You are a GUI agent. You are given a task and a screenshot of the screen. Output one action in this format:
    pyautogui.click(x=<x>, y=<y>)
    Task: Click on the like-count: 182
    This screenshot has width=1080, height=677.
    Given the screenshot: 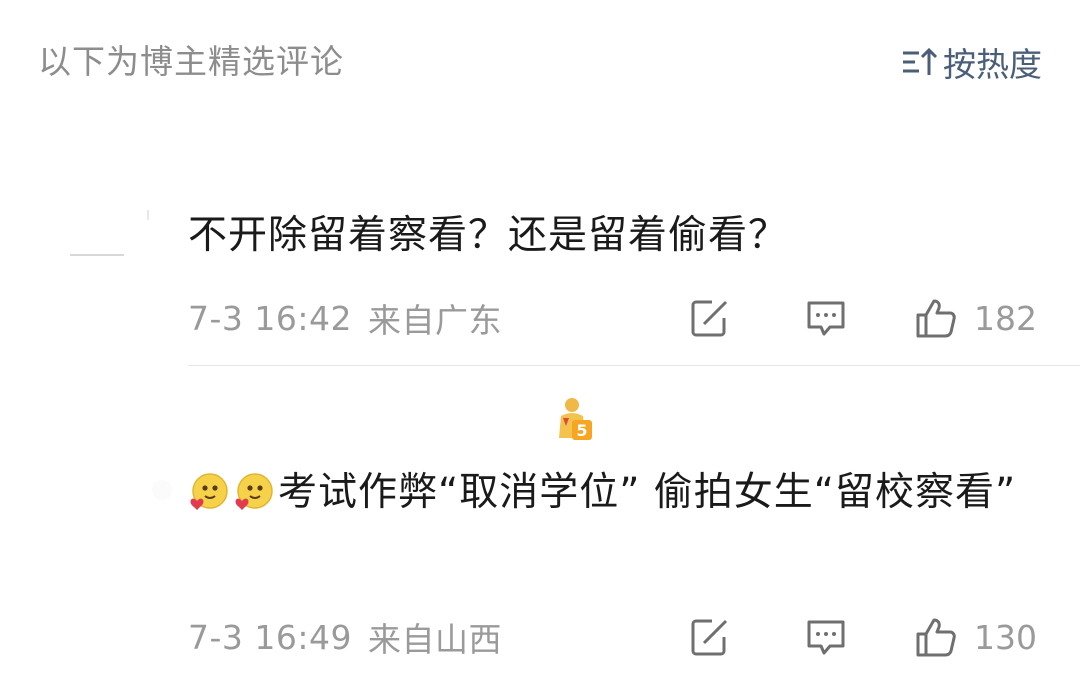 What is the action you would take?
    pyautogui.click(x=1005, y=318)
    